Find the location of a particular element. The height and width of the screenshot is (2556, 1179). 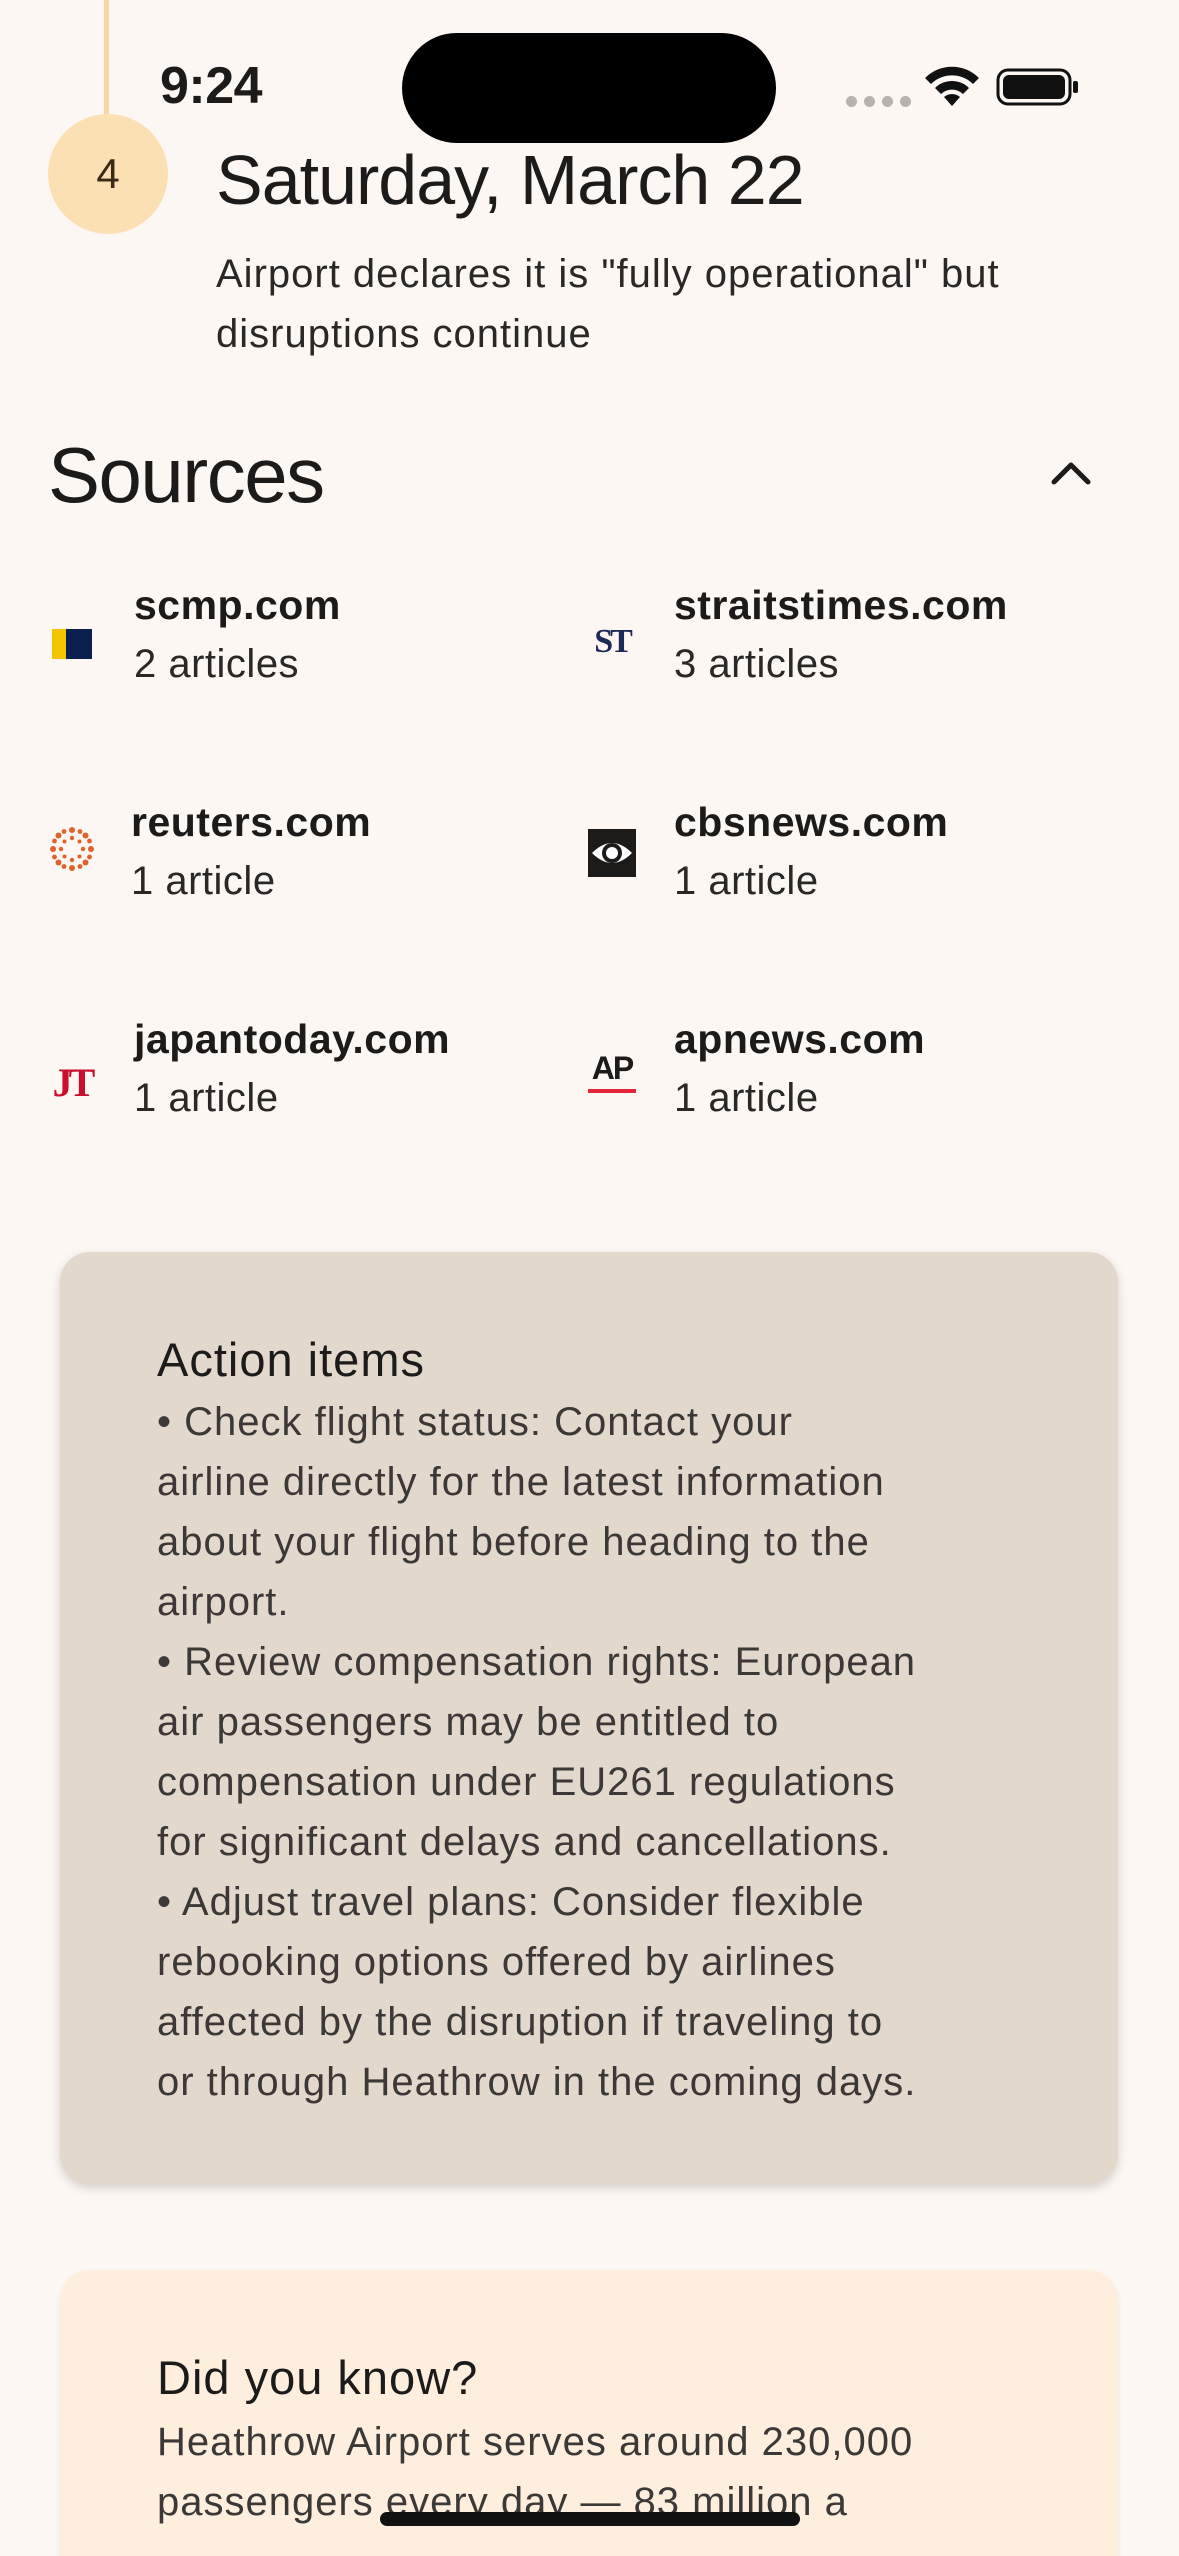

wifi-icon is located at coordinates (952, 86).